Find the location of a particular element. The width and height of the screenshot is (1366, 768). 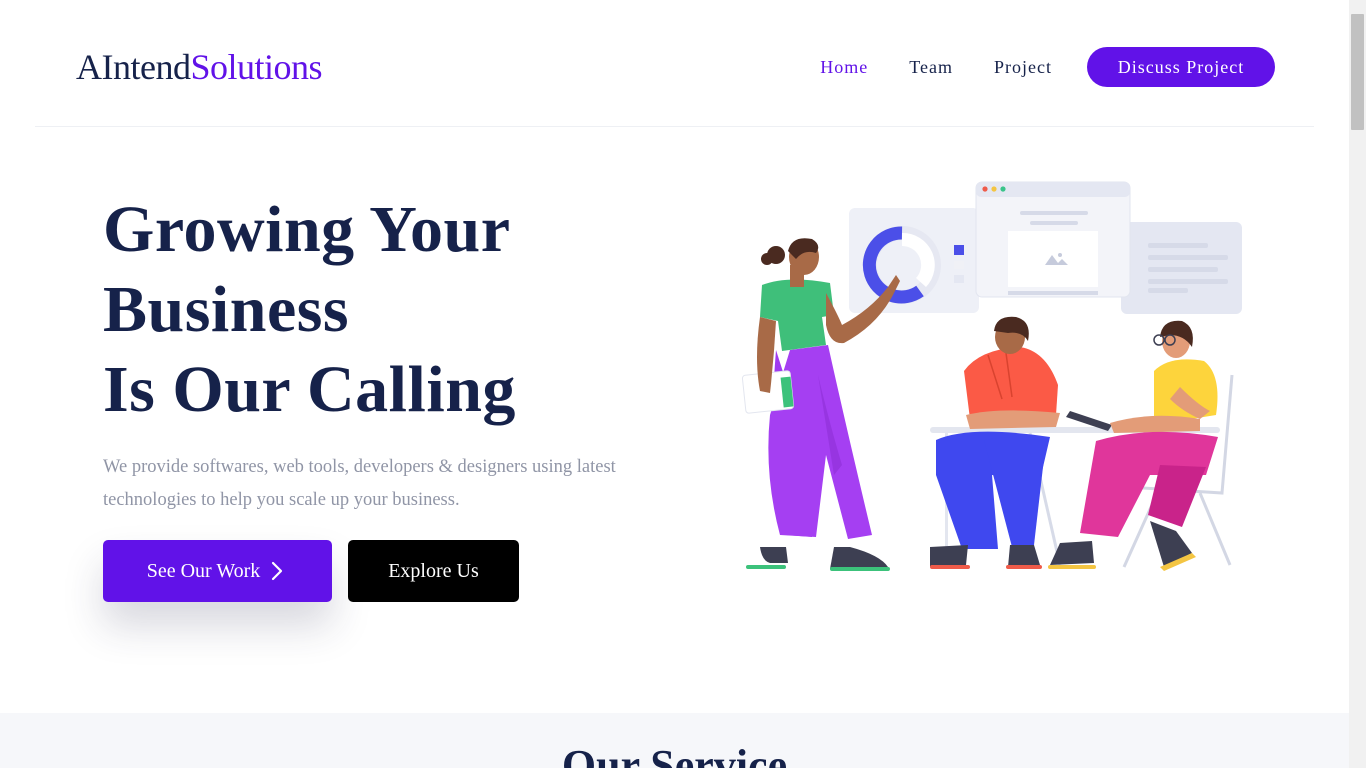

header-divider is located at coordinates (674, 126).